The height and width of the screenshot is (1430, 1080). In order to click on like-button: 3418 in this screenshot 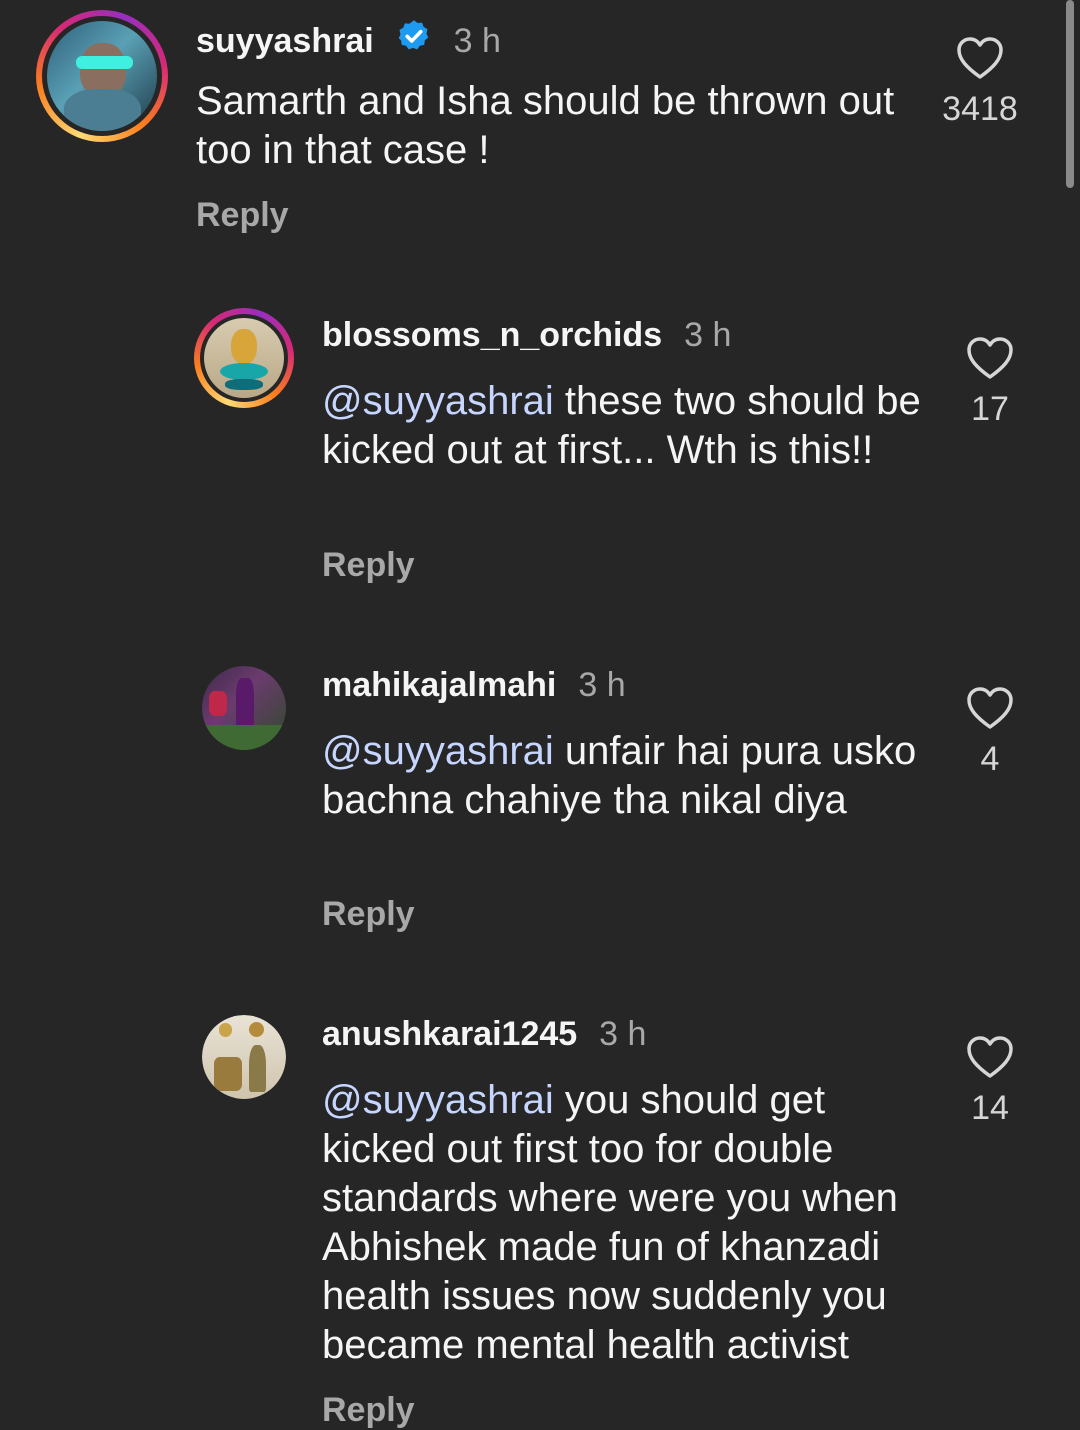, I will do `click(980, 82)`.